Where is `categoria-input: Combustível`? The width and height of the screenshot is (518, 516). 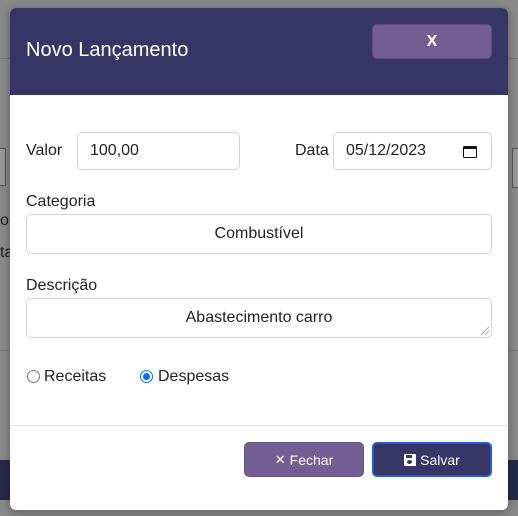
categoria-input: Combustível is located at coordinates (259, 234).